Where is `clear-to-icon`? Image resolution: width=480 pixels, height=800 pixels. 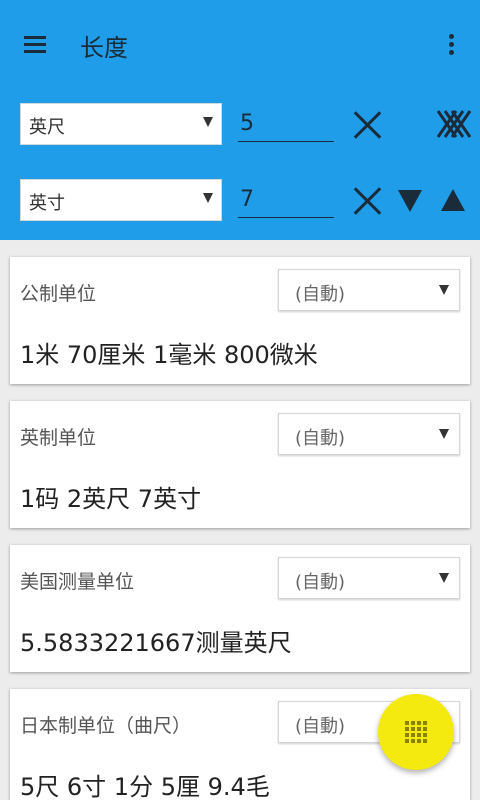
clear-to-icon is located at coordinates (368, 201).